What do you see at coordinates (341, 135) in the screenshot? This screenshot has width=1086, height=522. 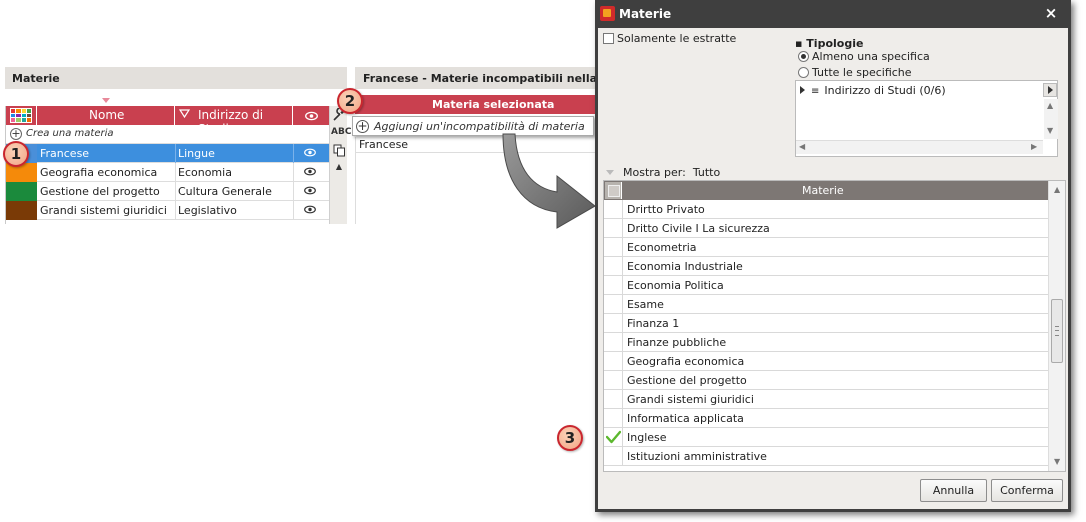 I see `spellcheck-abc-icon: ABC` at bounding box center [341, 135].